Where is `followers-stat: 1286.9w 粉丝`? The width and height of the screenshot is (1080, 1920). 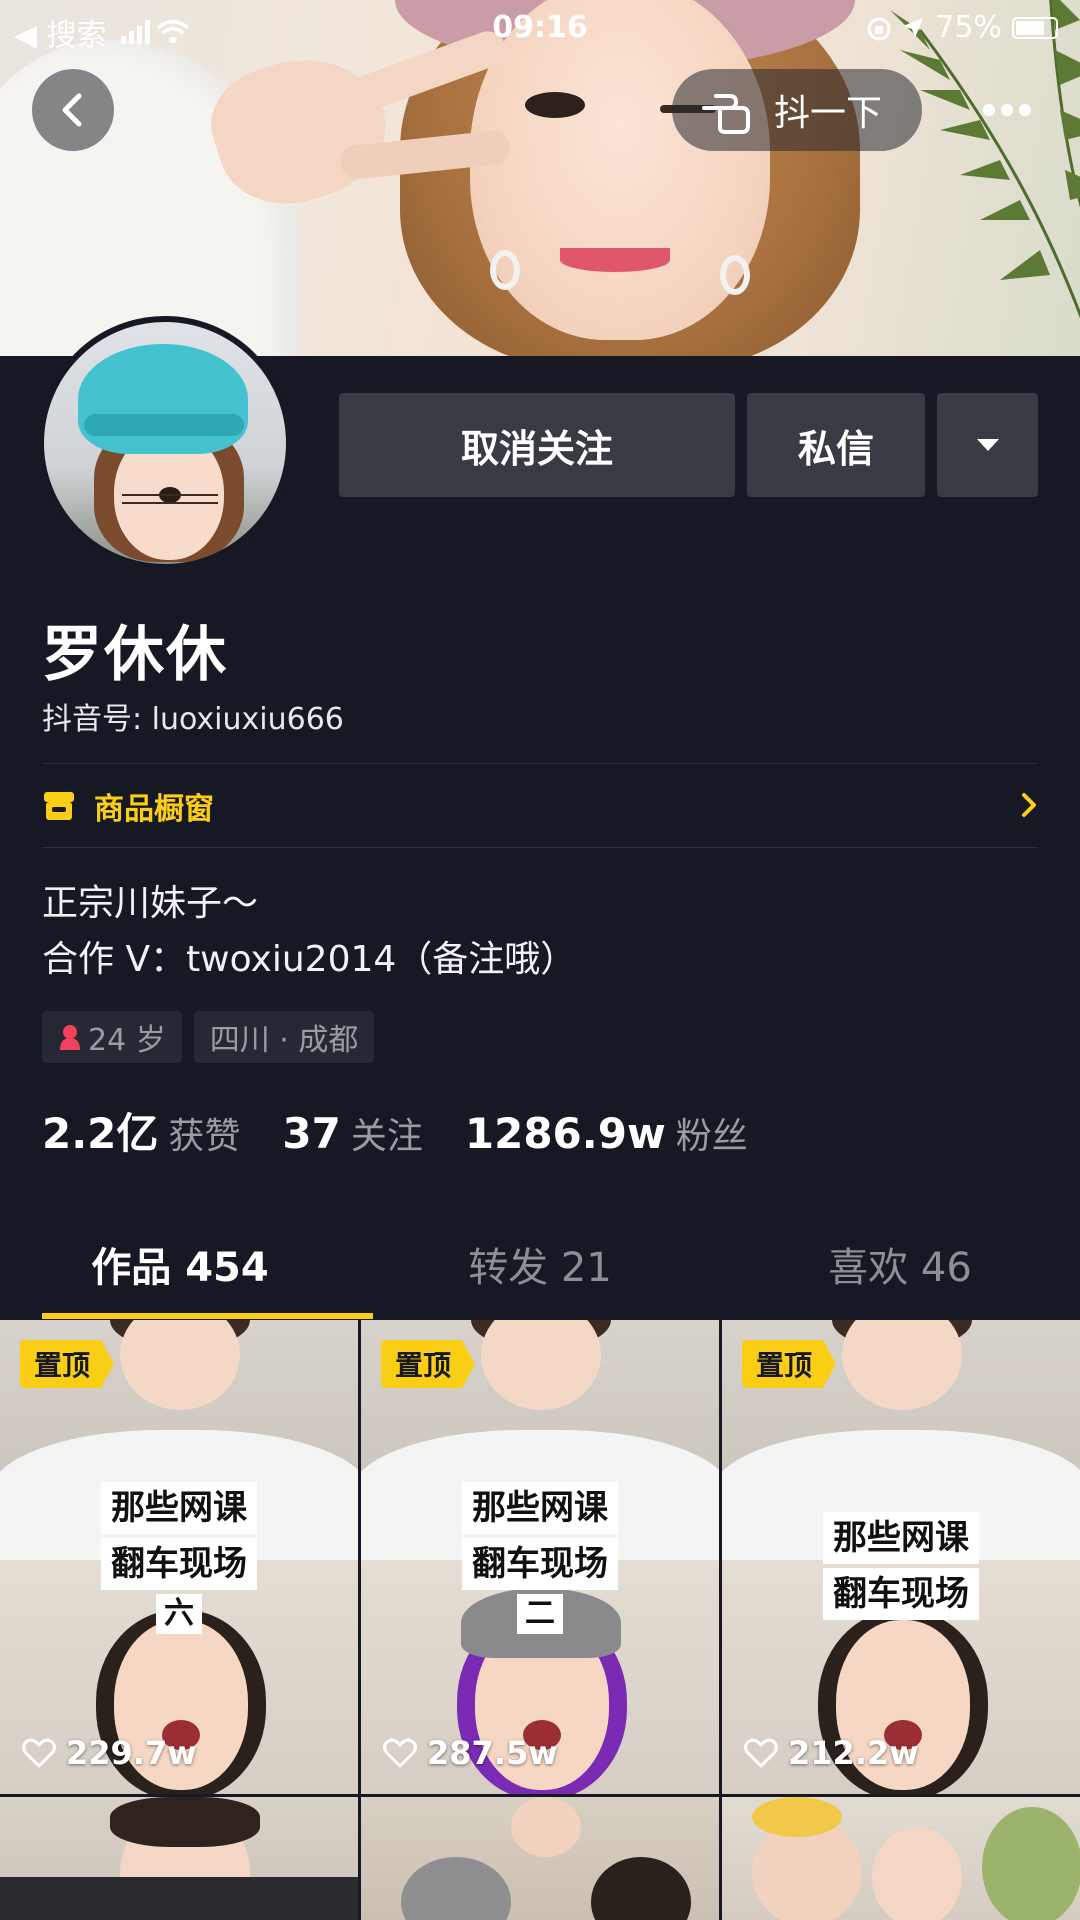
followers-stat: 1286.9w 粉丝 is located at coordinates (606, 1133).